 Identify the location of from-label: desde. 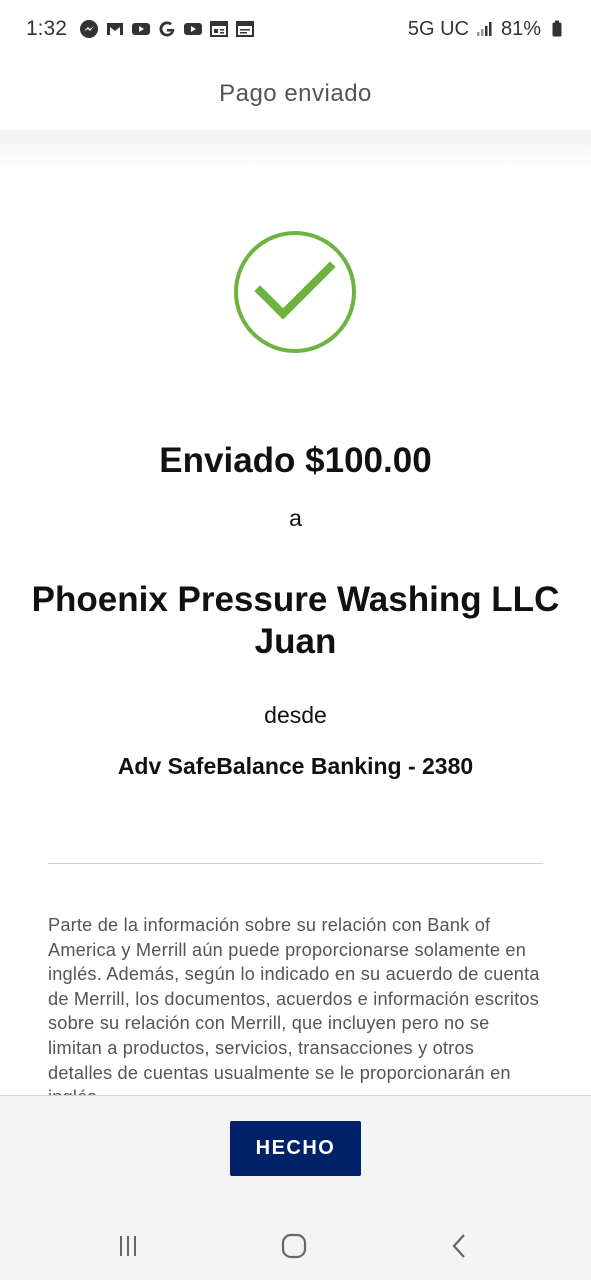
(295, 715).